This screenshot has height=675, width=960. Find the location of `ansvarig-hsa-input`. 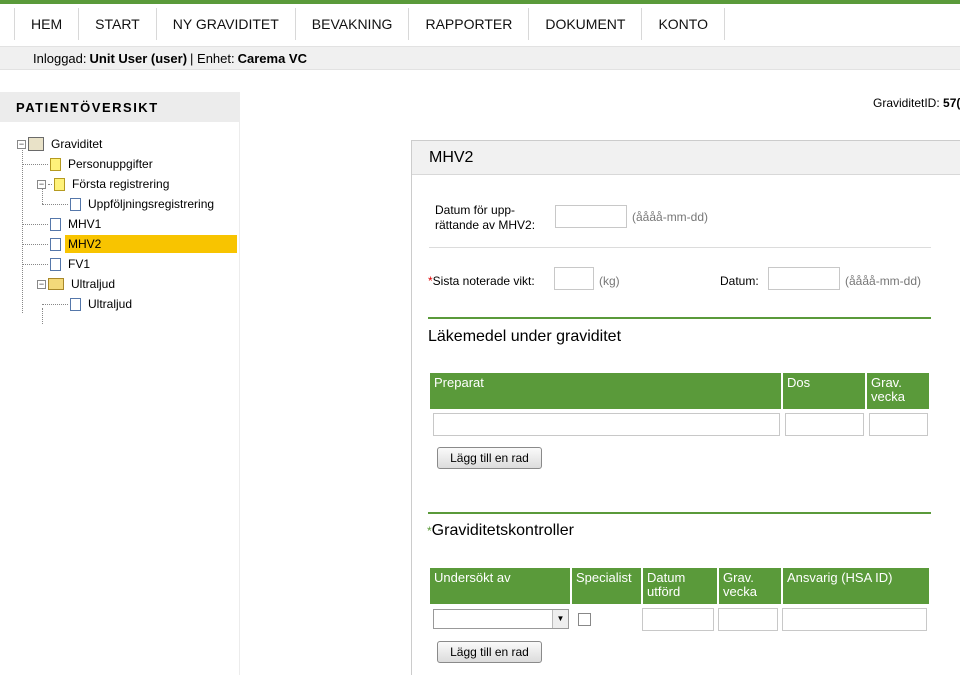

ansvarig-hsa-input is located at coordinates (854, 619).